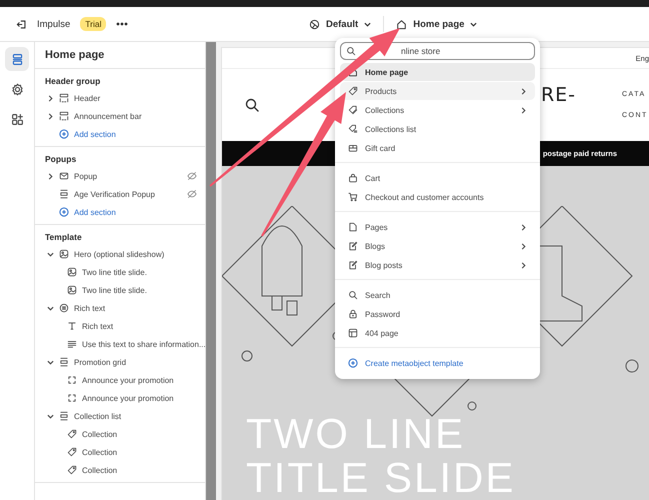  What do you see at coordinates (437, 72) in the screenshot?
I see `menu-item: Home page` at bounding box center [437, 72].